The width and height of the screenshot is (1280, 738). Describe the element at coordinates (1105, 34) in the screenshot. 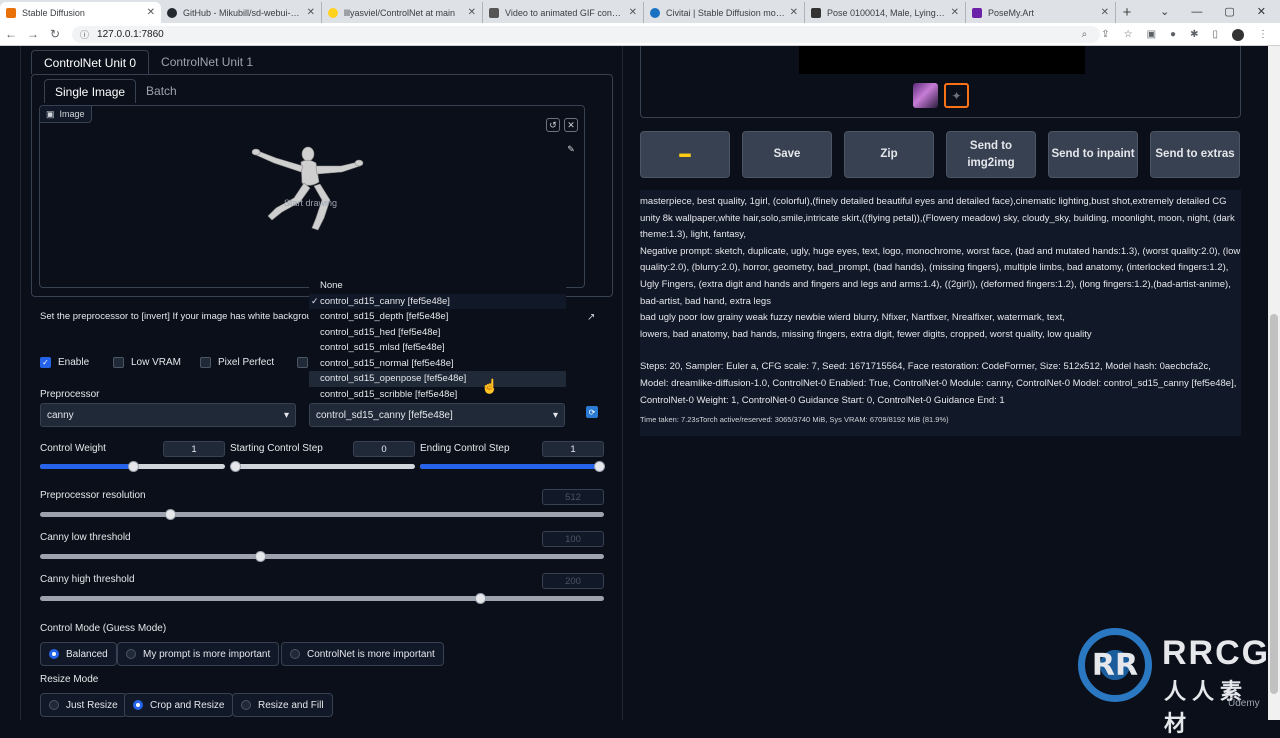

I see `share-icon: ⇪` at that location.